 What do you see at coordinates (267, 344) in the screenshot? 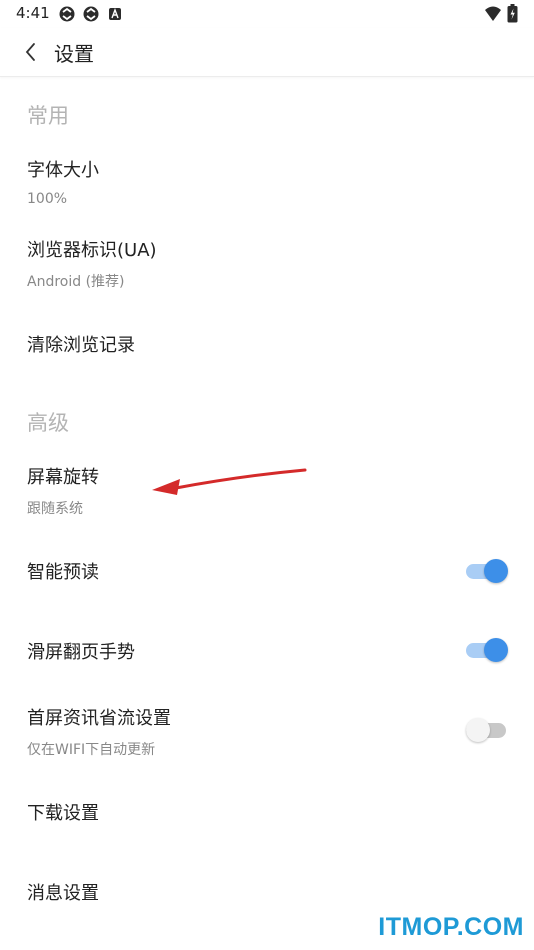
I see `setting-clear-history: 清除浏览记录` at bounding box center [267, 344].